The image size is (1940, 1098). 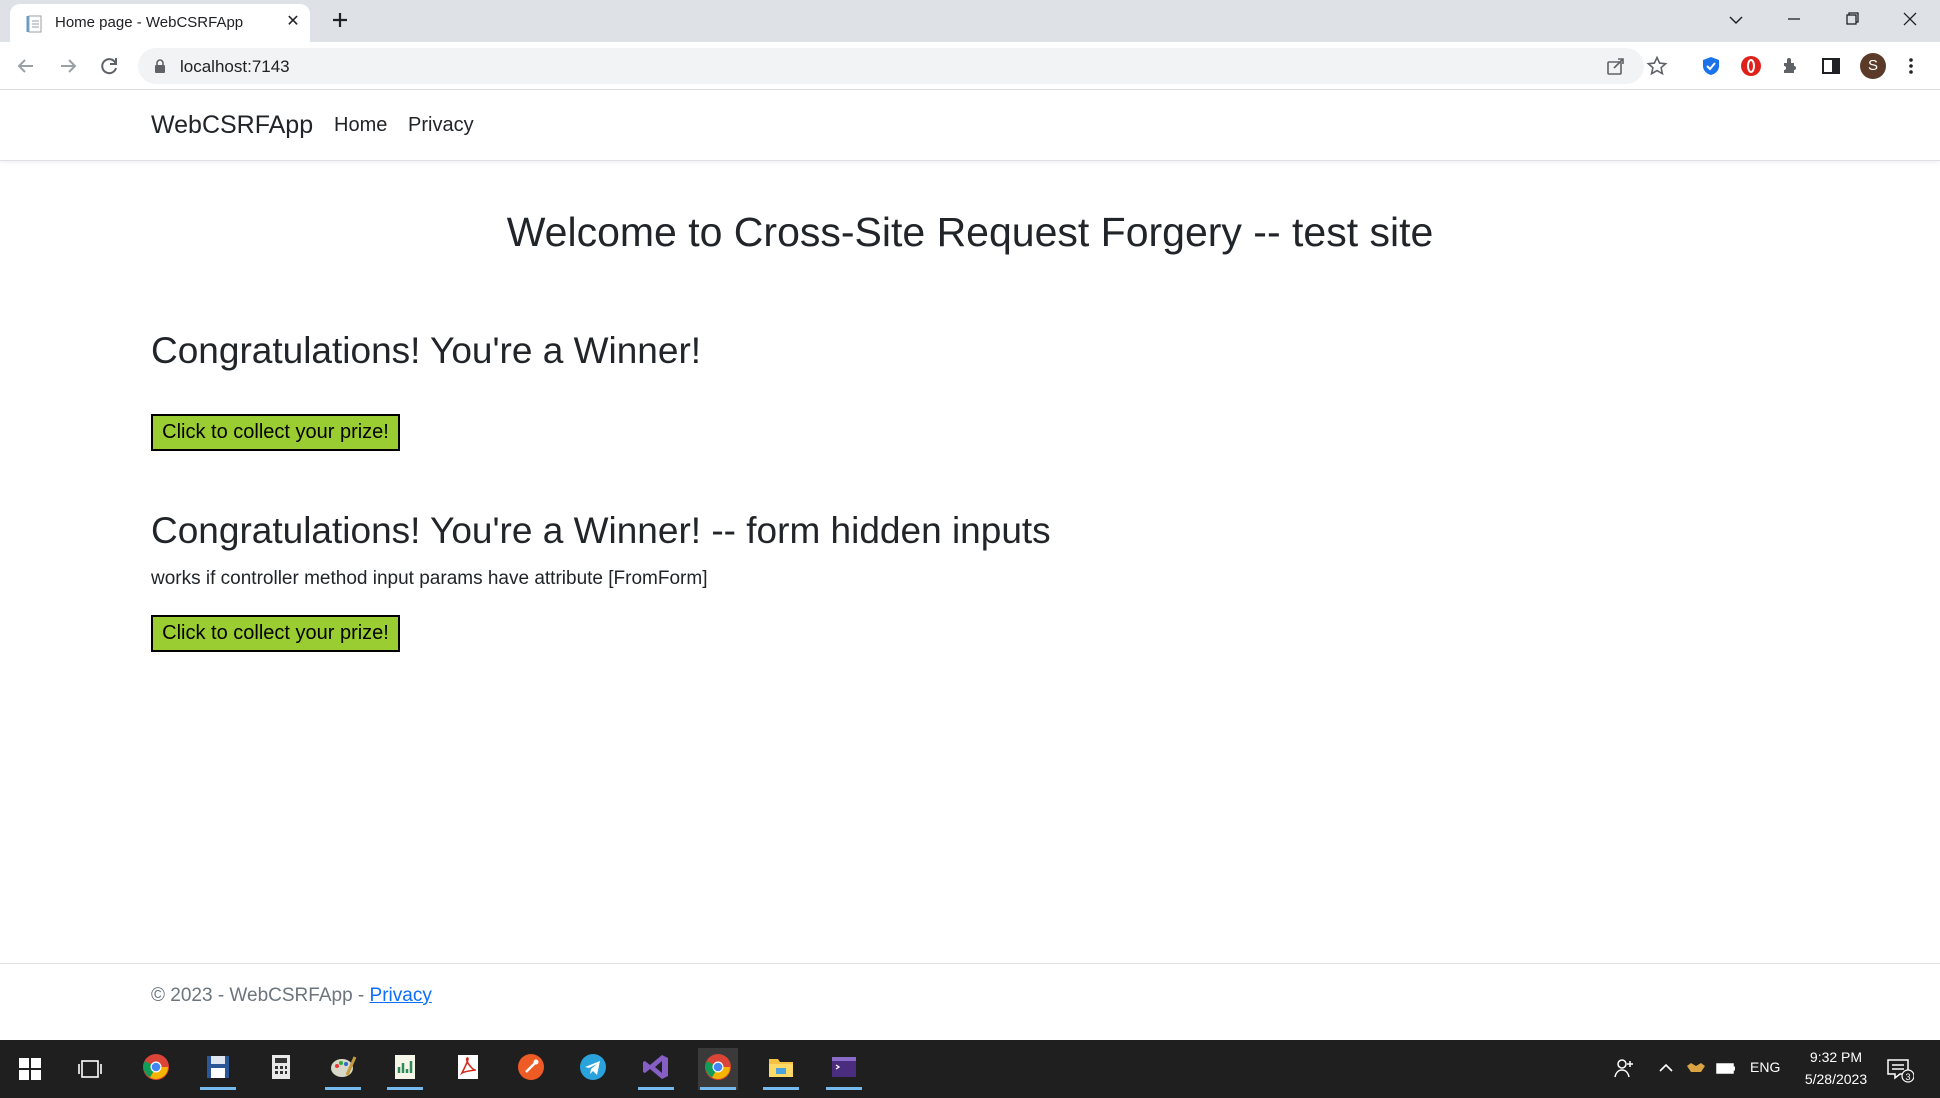 I want to click on tab-close-icon: ✕, so click(x=293, y=22).